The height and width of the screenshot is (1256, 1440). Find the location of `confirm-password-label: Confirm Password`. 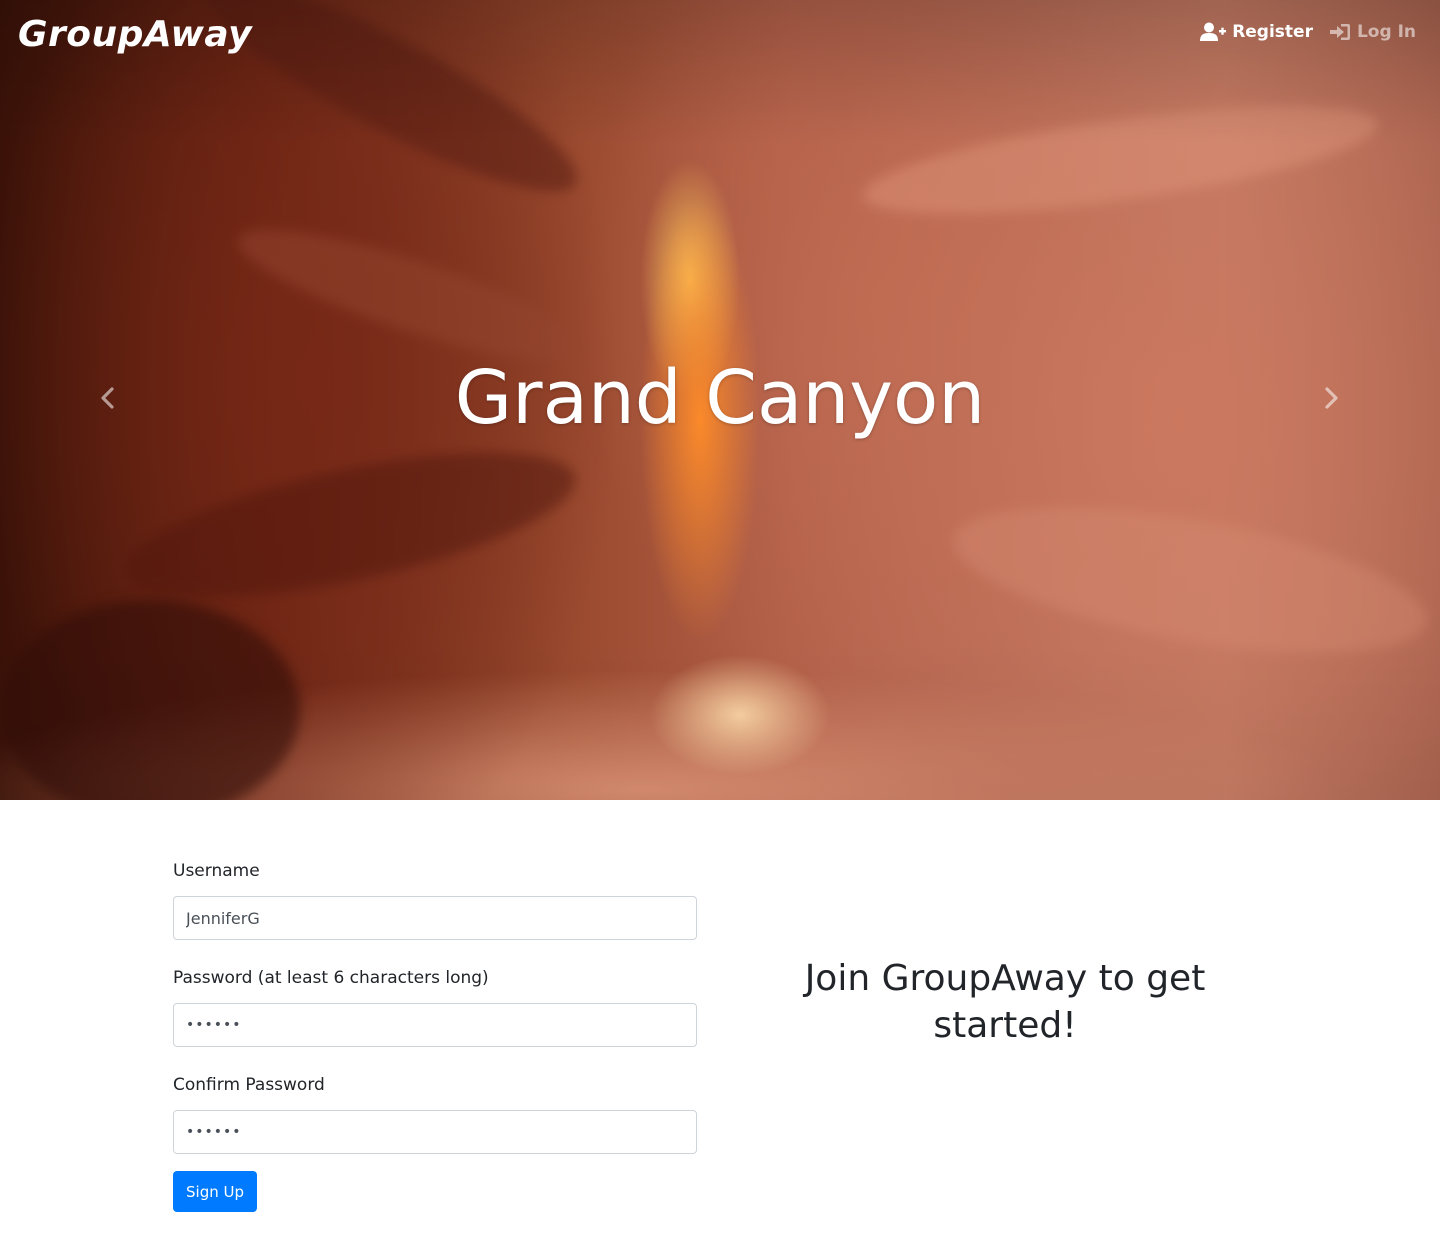

confirm-password-label: Confirm Password is located at coordinates (249, 1085).